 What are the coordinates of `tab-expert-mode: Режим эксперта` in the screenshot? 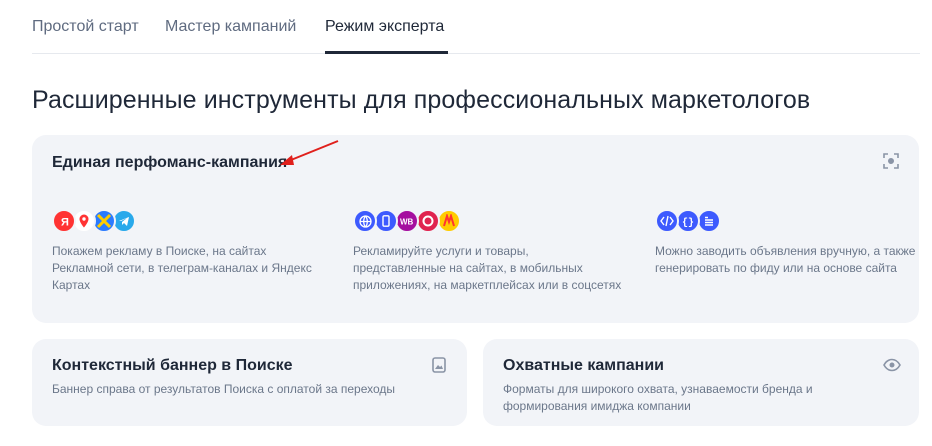 It's located at (384, 27).